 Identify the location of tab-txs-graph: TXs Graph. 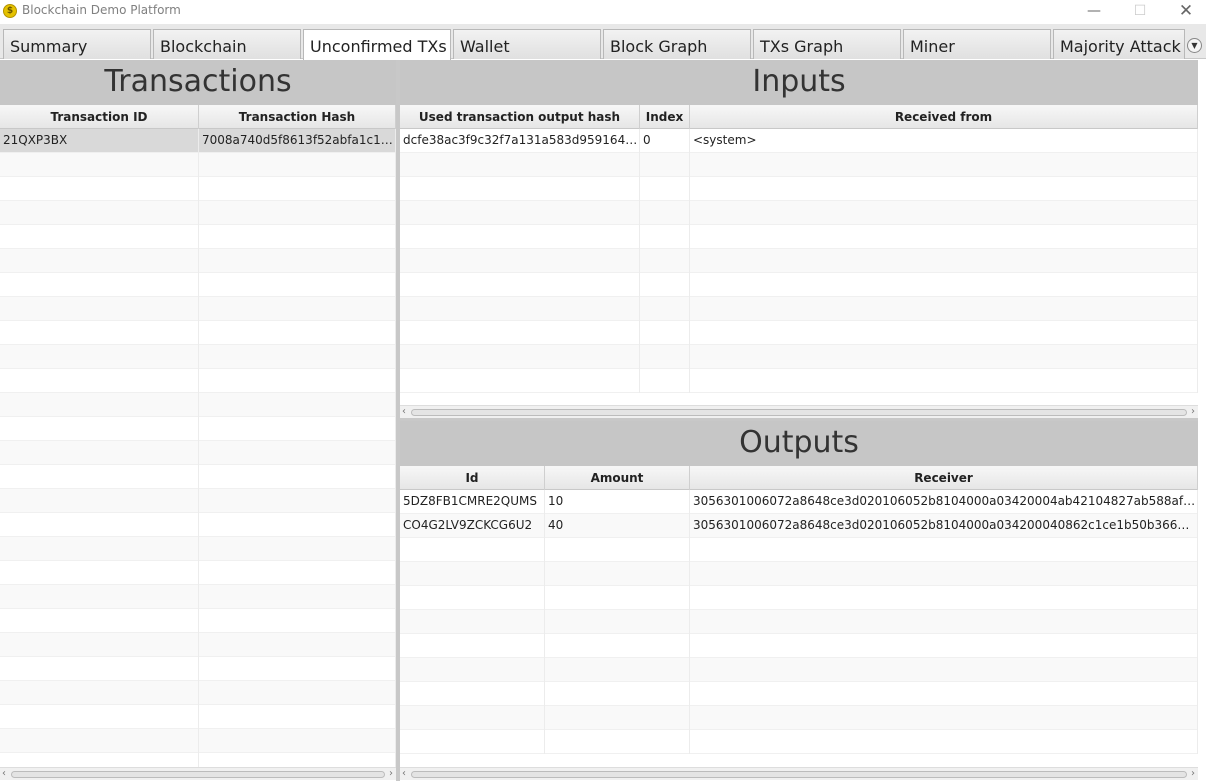
(827, 44).